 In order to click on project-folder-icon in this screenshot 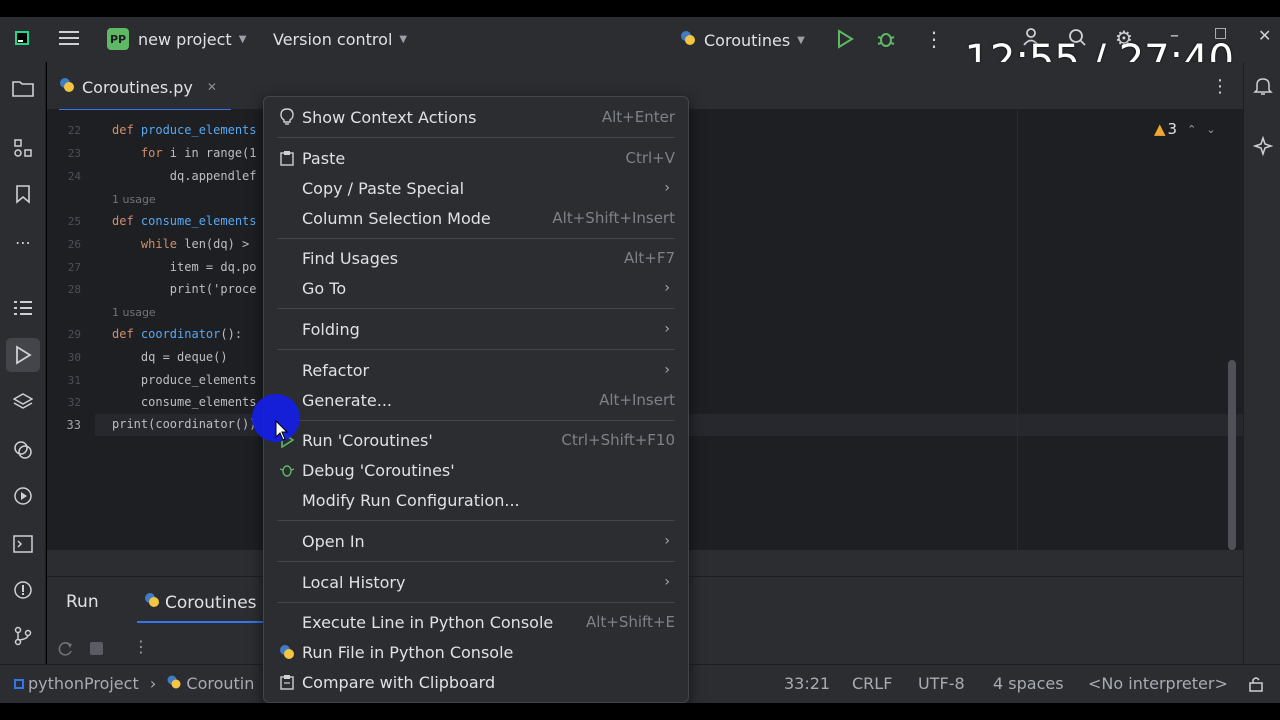, I will do `click(23, 88)`.